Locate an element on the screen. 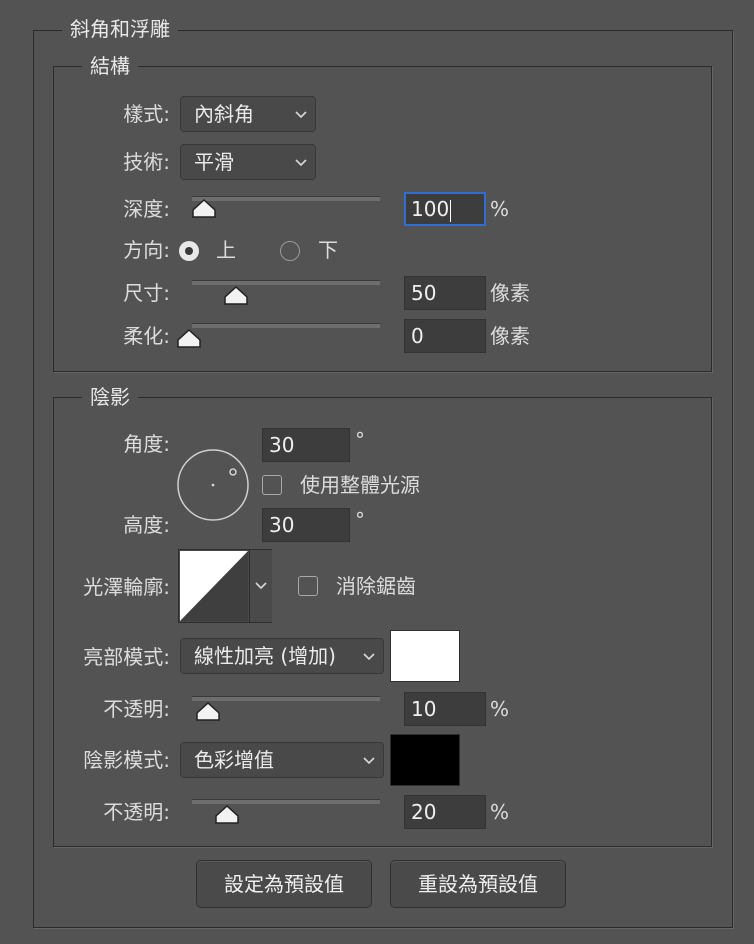 Image resolution: width=754 pixels, height=944 pixels. direction-up-radio is located at coordinates (189, 251).